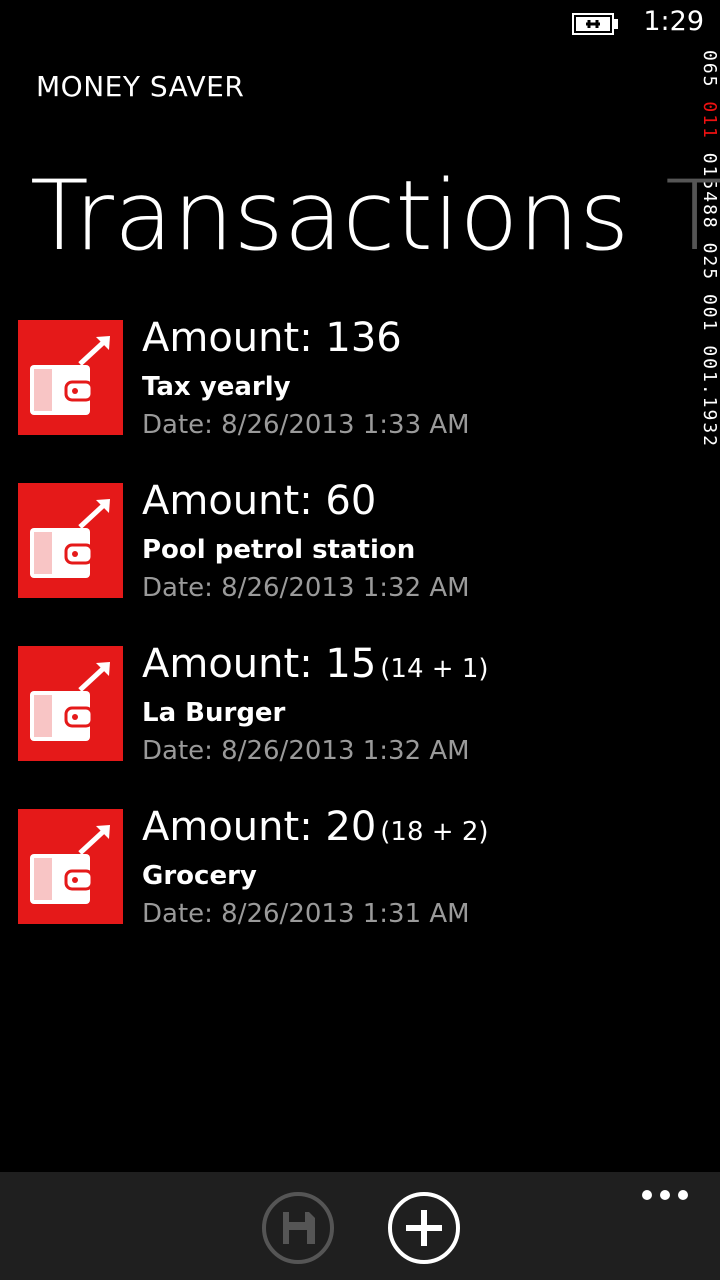 The image size is (720, 1280). I want to click on transaction-description: Tax yearly, so click(216, 387).